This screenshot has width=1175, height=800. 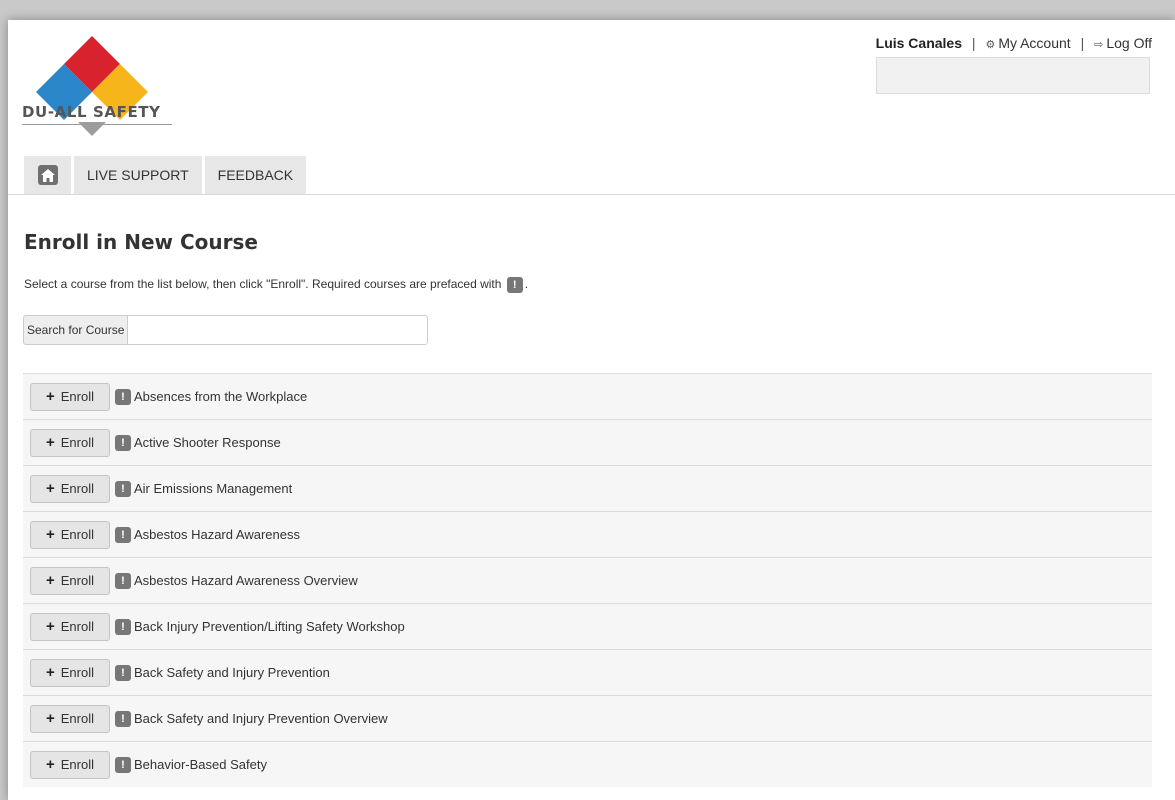 I want to click on logo-text: DU-ALL SAFETY, so click(x=91, y=112).